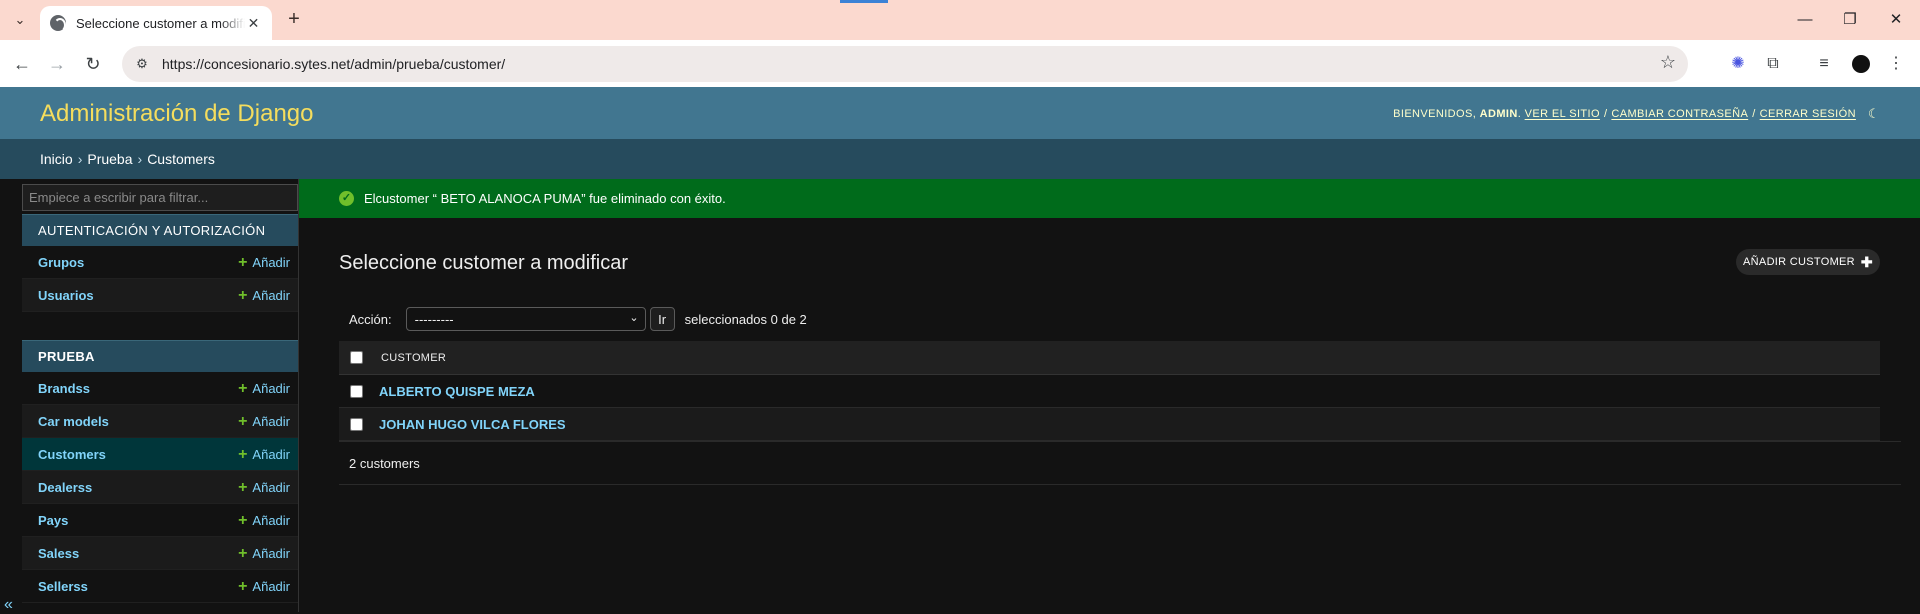  What do you see at coordinates (264, 520) in the screenshot?
I see `add-pays-link: + Añadir` at bounding box center [264, 520].